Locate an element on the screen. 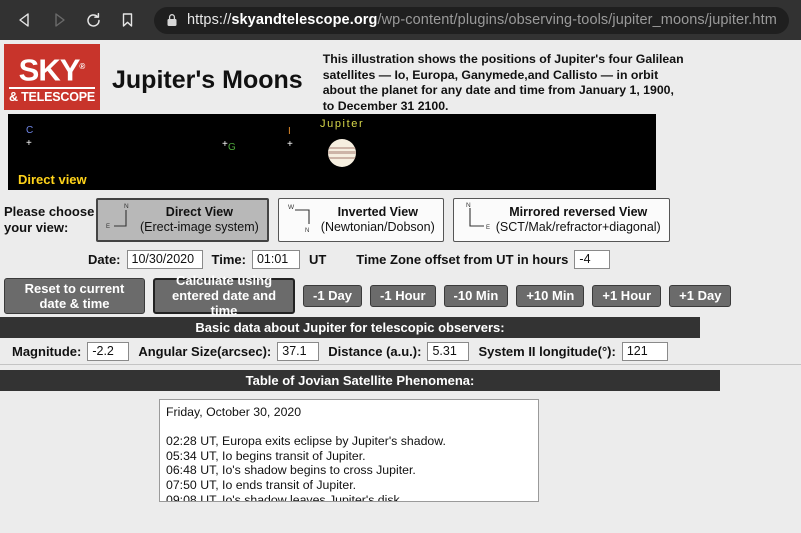 The image size is (801, 533). forward-arrow-icon is located at coordinates (59, 20).